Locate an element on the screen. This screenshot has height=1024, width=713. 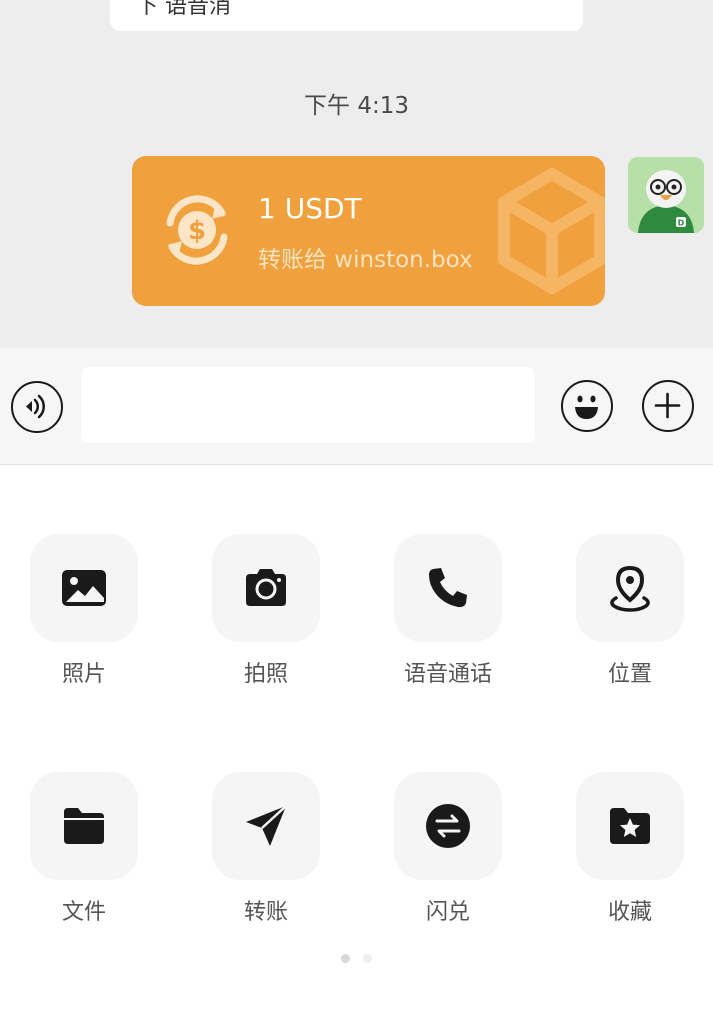
action-camera-tile is located at coordinates (266, 588).